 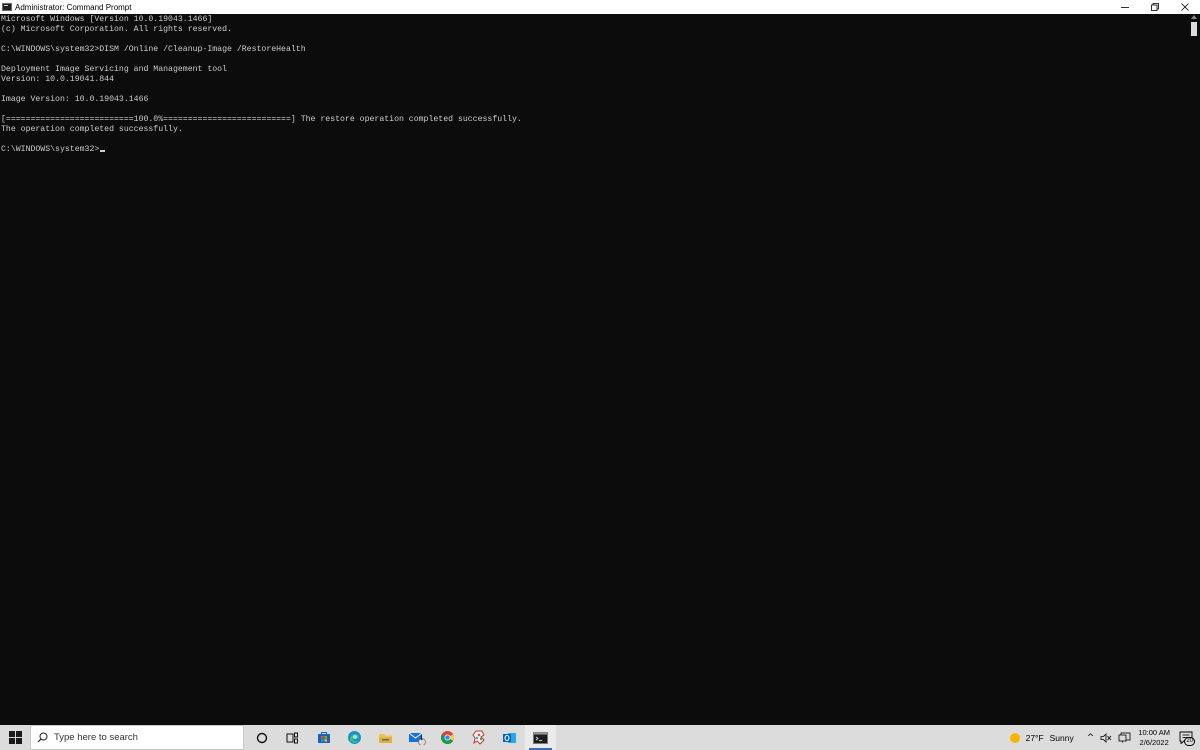 I want to click on close-button, so click(x=1185, y=7).